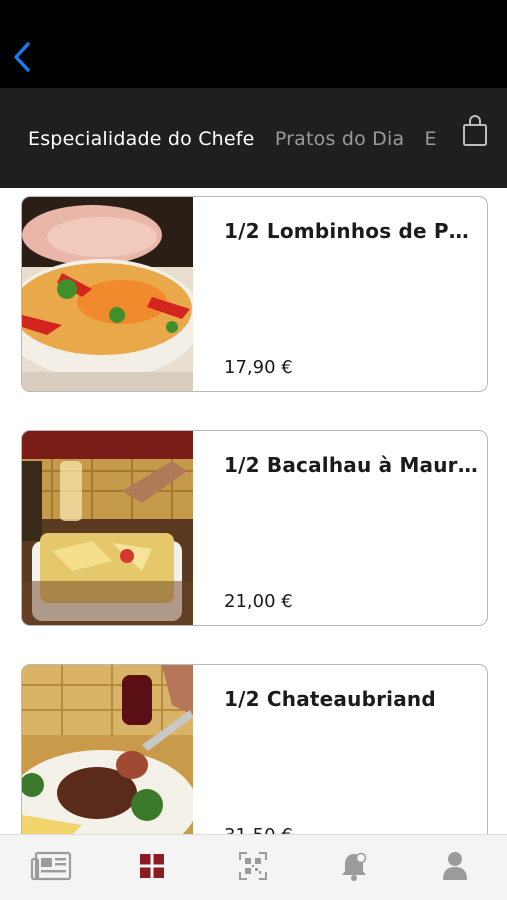 Image resolution: width=507 pixels, height=900 pixels. I want to click on nav-profile, so click(455, 866).